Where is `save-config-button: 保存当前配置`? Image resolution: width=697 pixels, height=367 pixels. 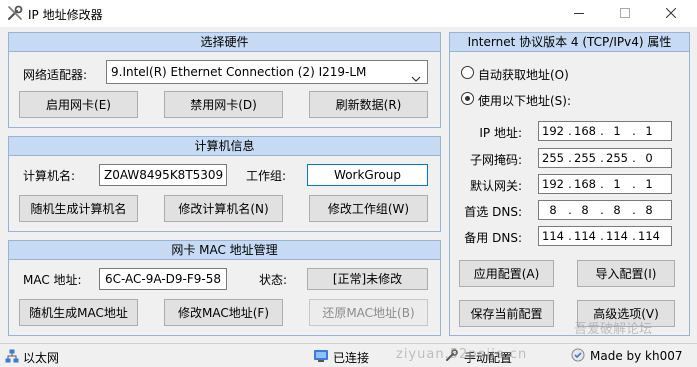 save-config-button: 保存当前配置 is located at coordinates (506, 313).